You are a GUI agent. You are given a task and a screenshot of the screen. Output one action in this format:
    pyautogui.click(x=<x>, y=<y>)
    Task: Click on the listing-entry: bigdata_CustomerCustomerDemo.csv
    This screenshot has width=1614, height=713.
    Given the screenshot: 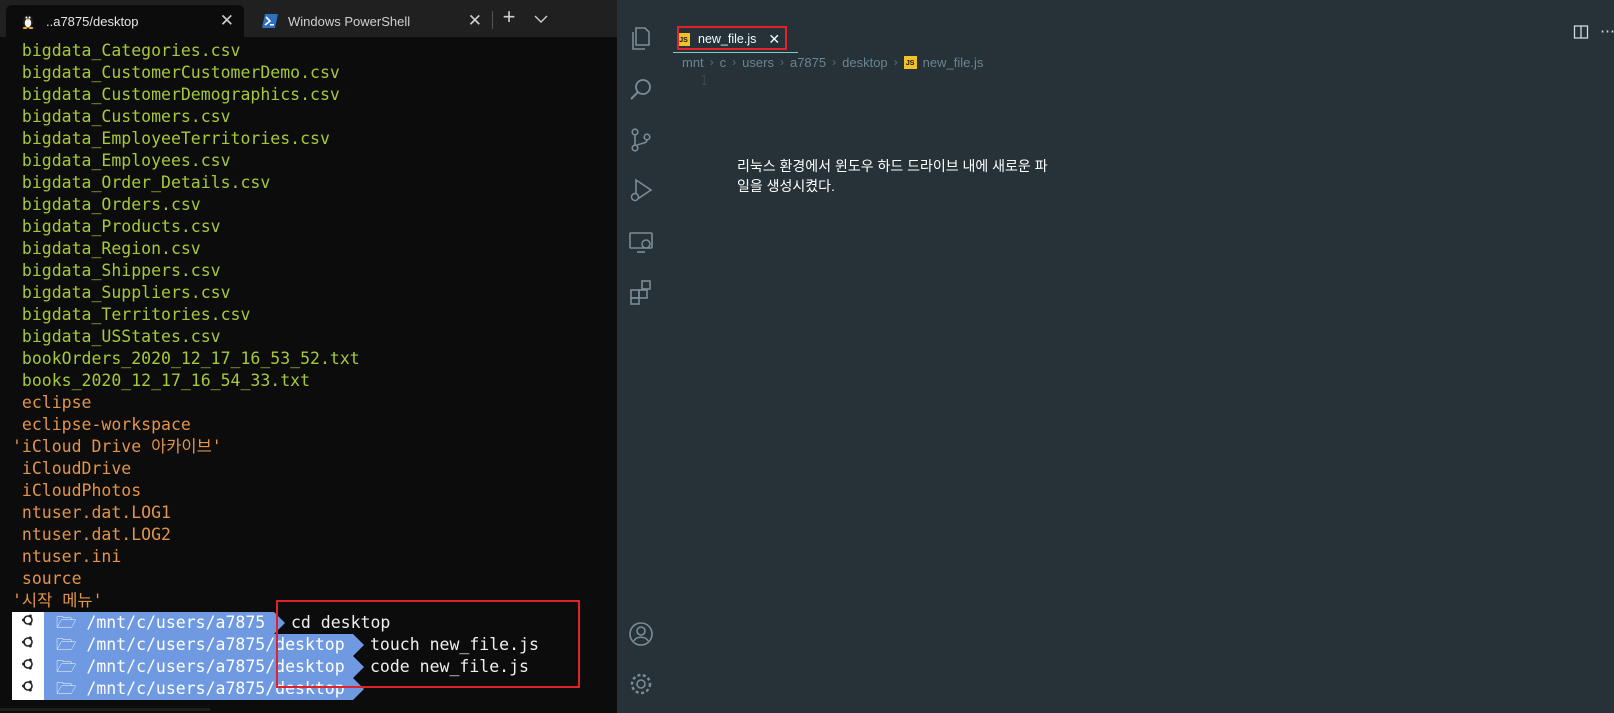 What is the action you would take?
    pyautogui.click(x=176, y=72)
    